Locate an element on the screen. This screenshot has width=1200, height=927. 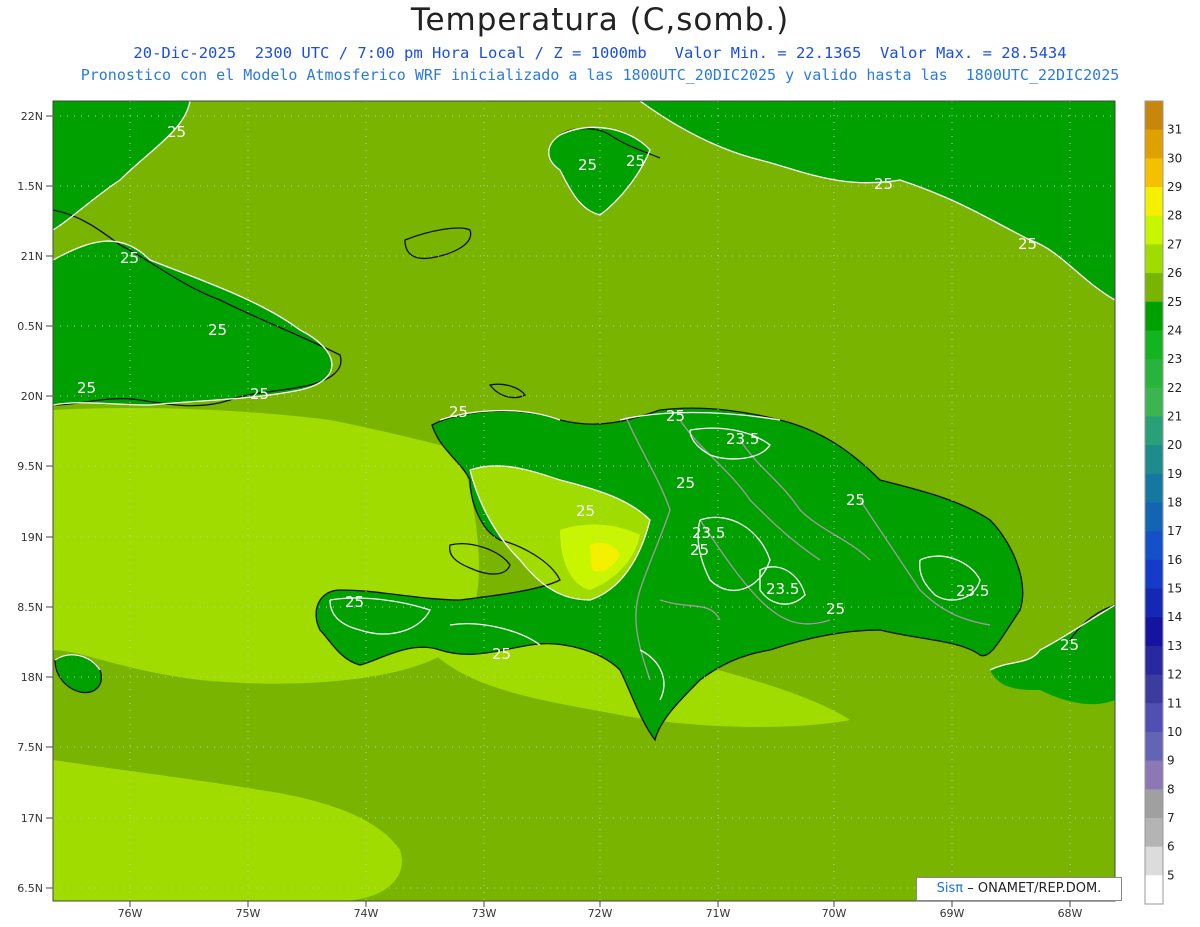
longitude-ticks is located at coordinates (600, 904).